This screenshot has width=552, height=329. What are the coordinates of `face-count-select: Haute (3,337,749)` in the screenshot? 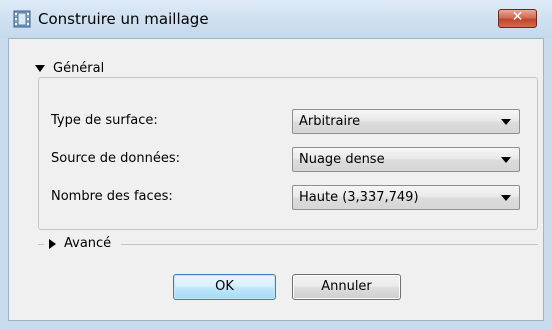 It's located at (406, 197).